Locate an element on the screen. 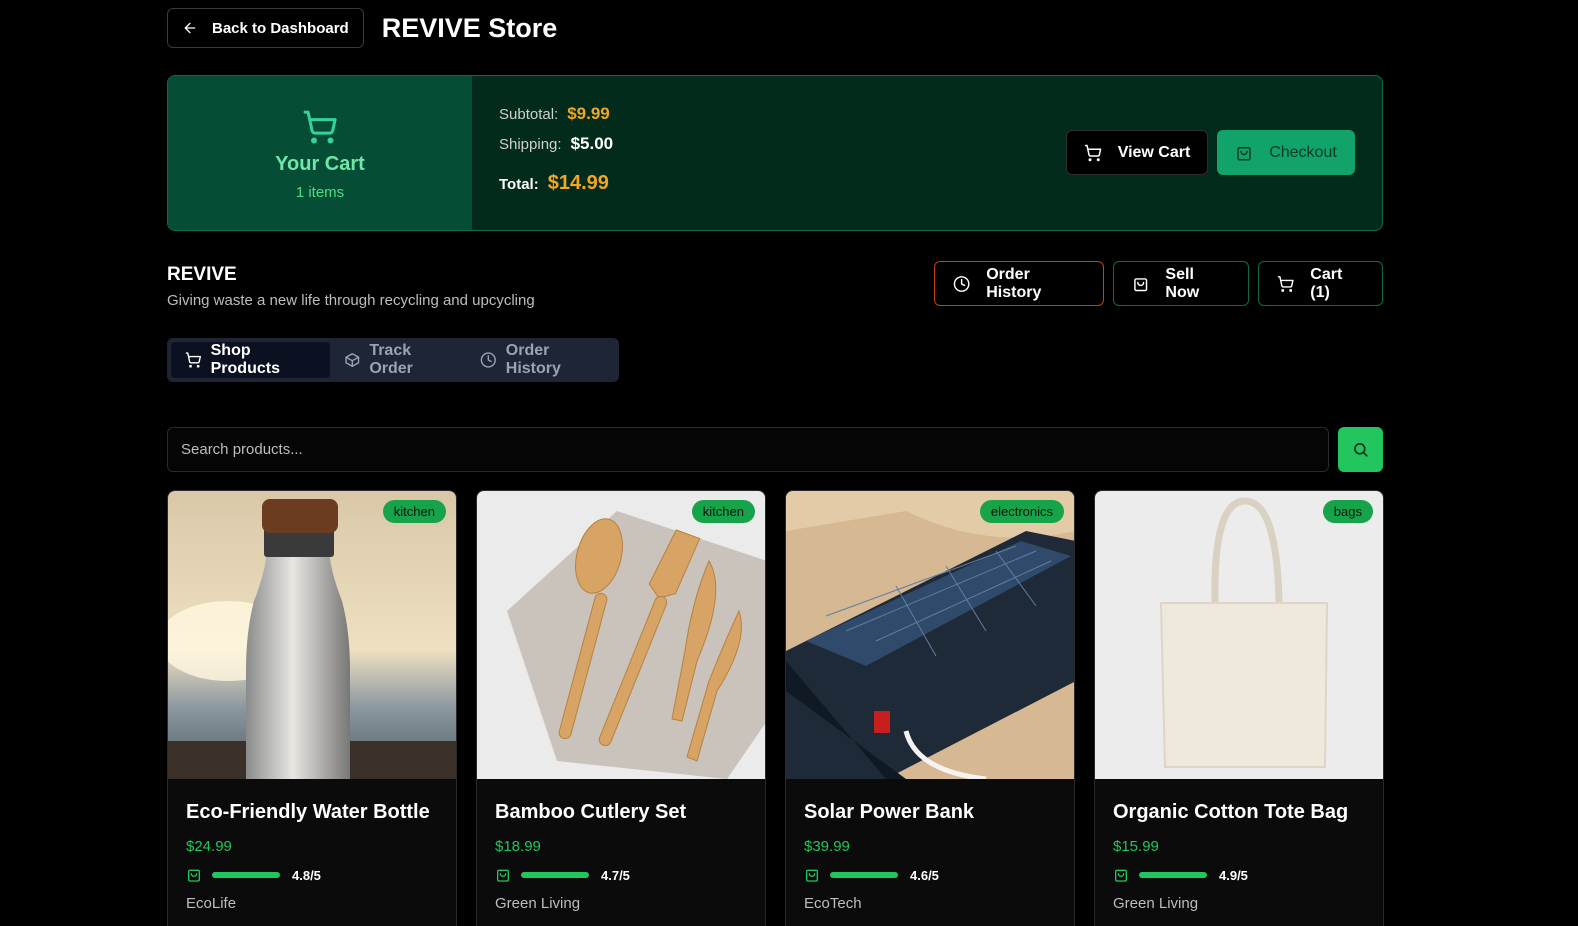 Image resolution: width=1578 pixels, height=926 pixels. product-rating: 4.9/5 is located at coordinates (1239, 875).